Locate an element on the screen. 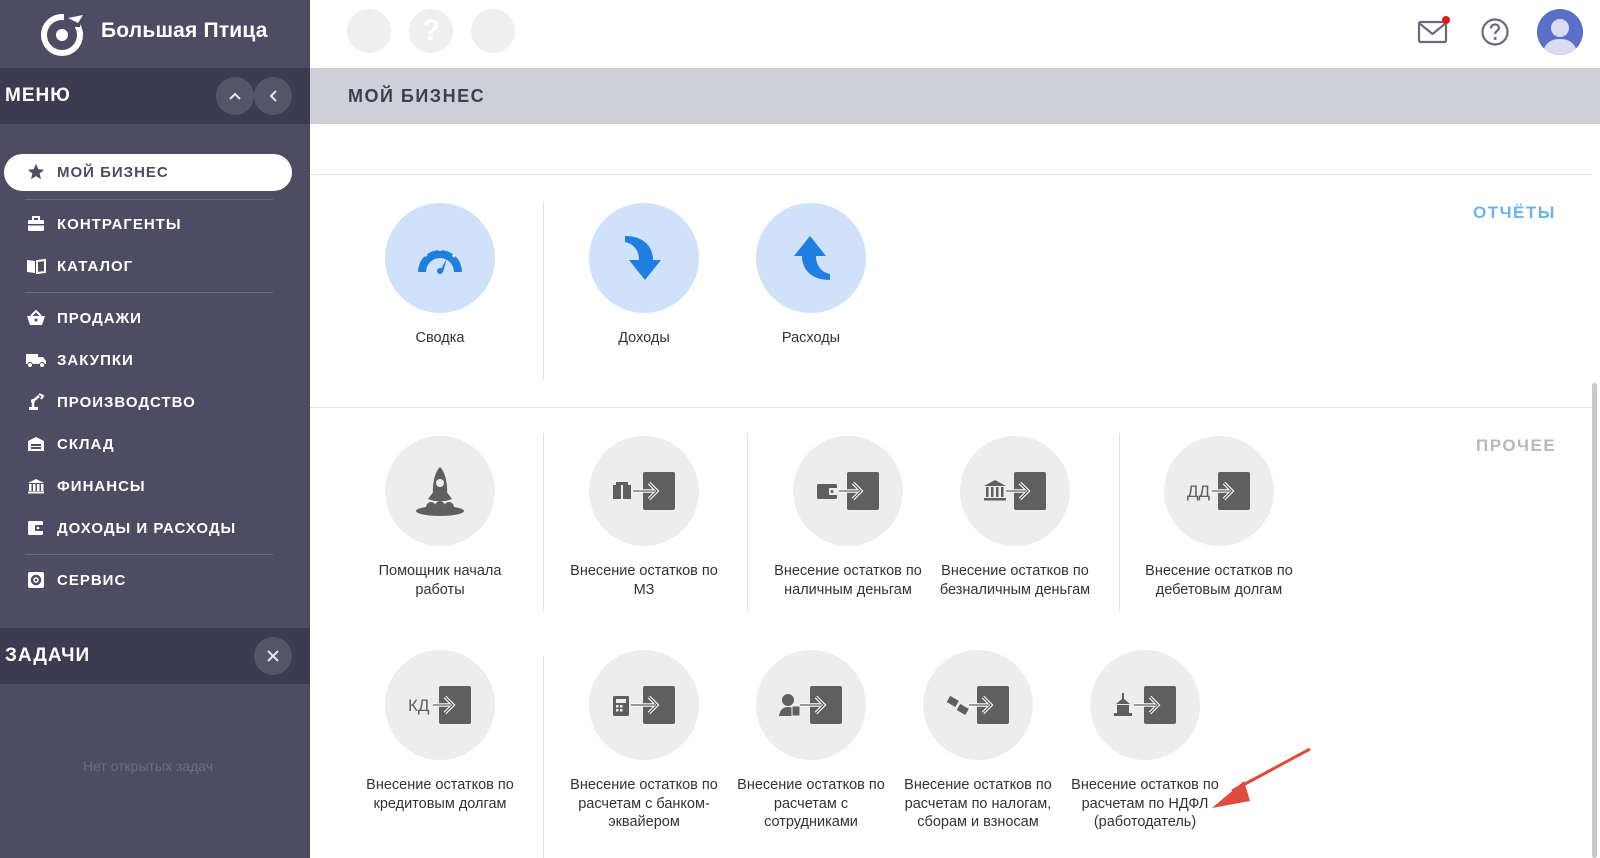 Image resolution: width=1600 pixels, height=858 pixels. tile-import-debit-debts: ДД Внесение остатков по дебетовым долгам is located at coordinates (1219, 517).